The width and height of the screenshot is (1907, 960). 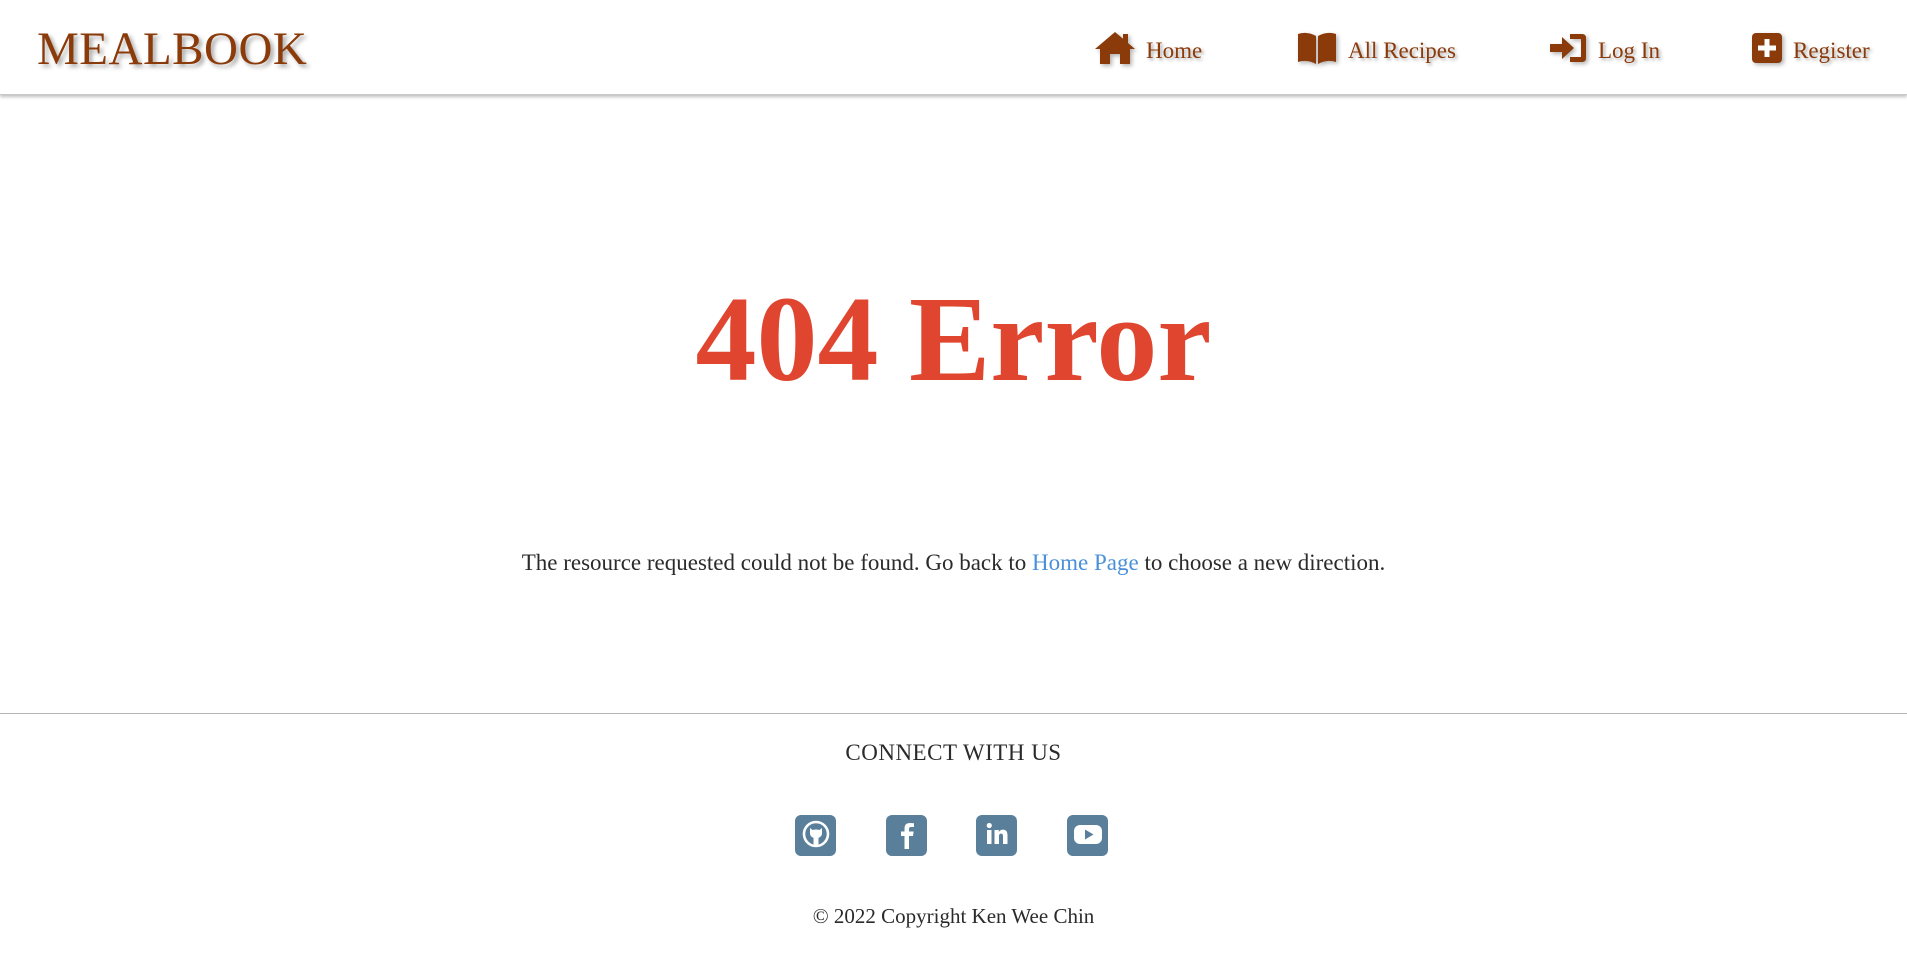 What do you see at coordinates (1265, 562) in the screenshot?
I see `message-text-after: to choose a new direction.` at bounding box center [1265, 562].